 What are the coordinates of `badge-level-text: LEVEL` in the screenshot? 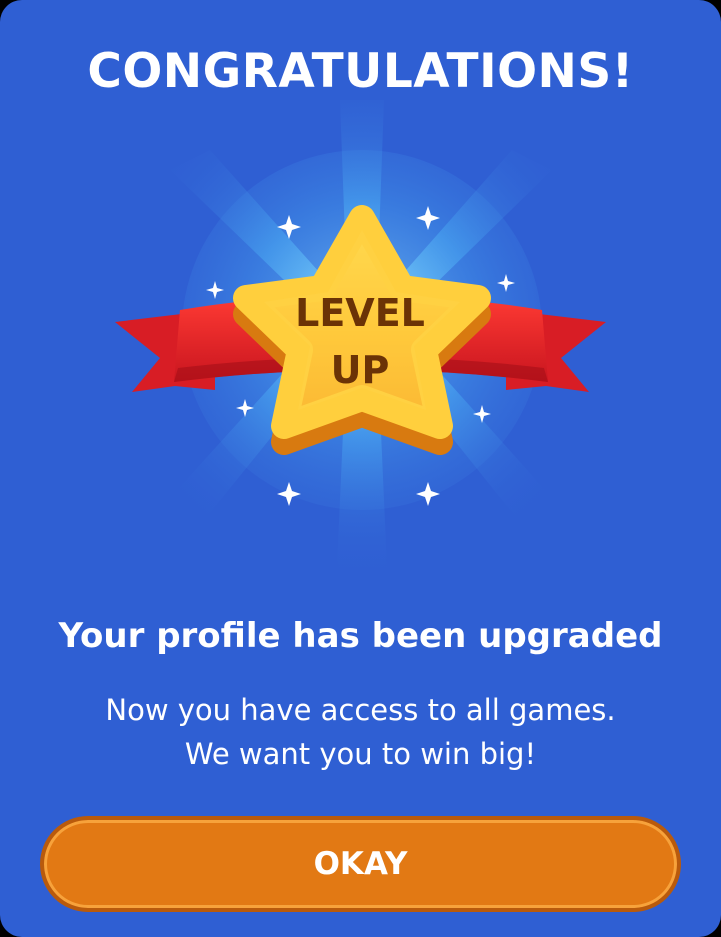 It's located at (360, 313).